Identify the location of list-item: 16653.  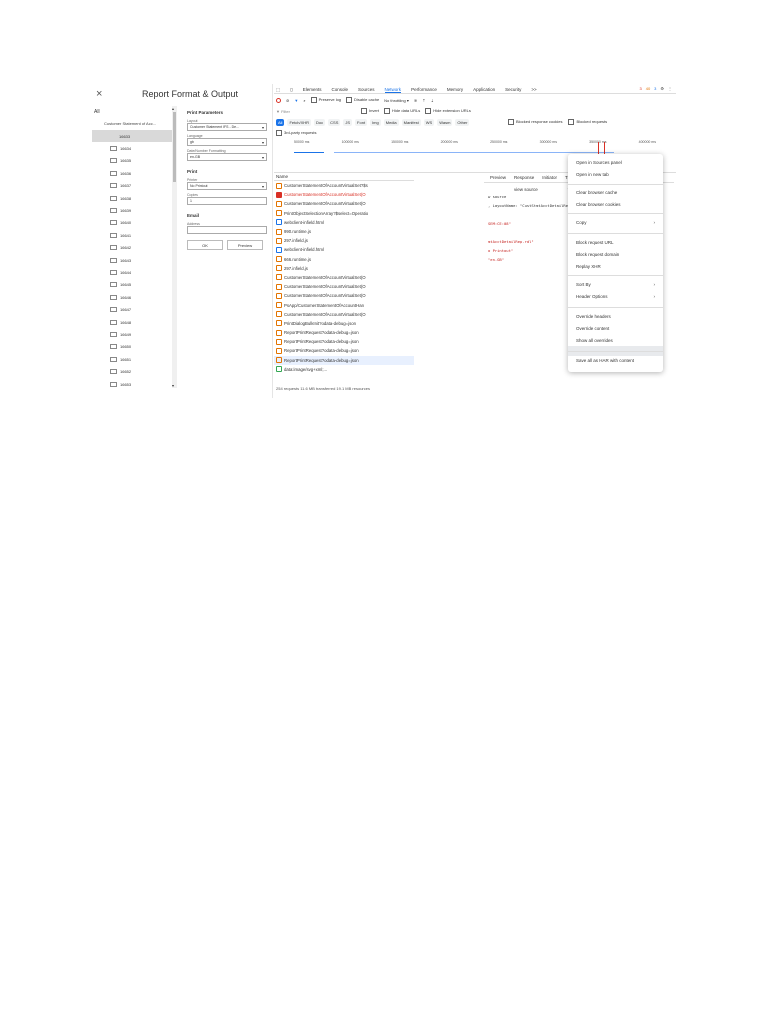
(134, 384).